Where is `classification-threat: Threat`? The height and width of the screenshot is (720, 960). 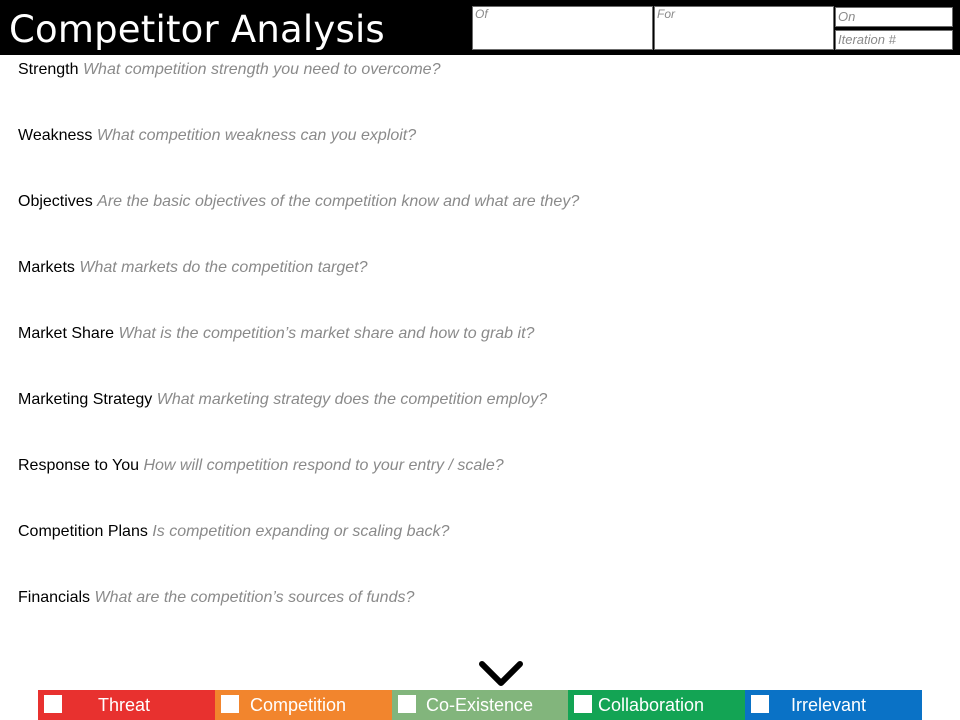 classification-threat: Threat is located at coordinates (126, 705).